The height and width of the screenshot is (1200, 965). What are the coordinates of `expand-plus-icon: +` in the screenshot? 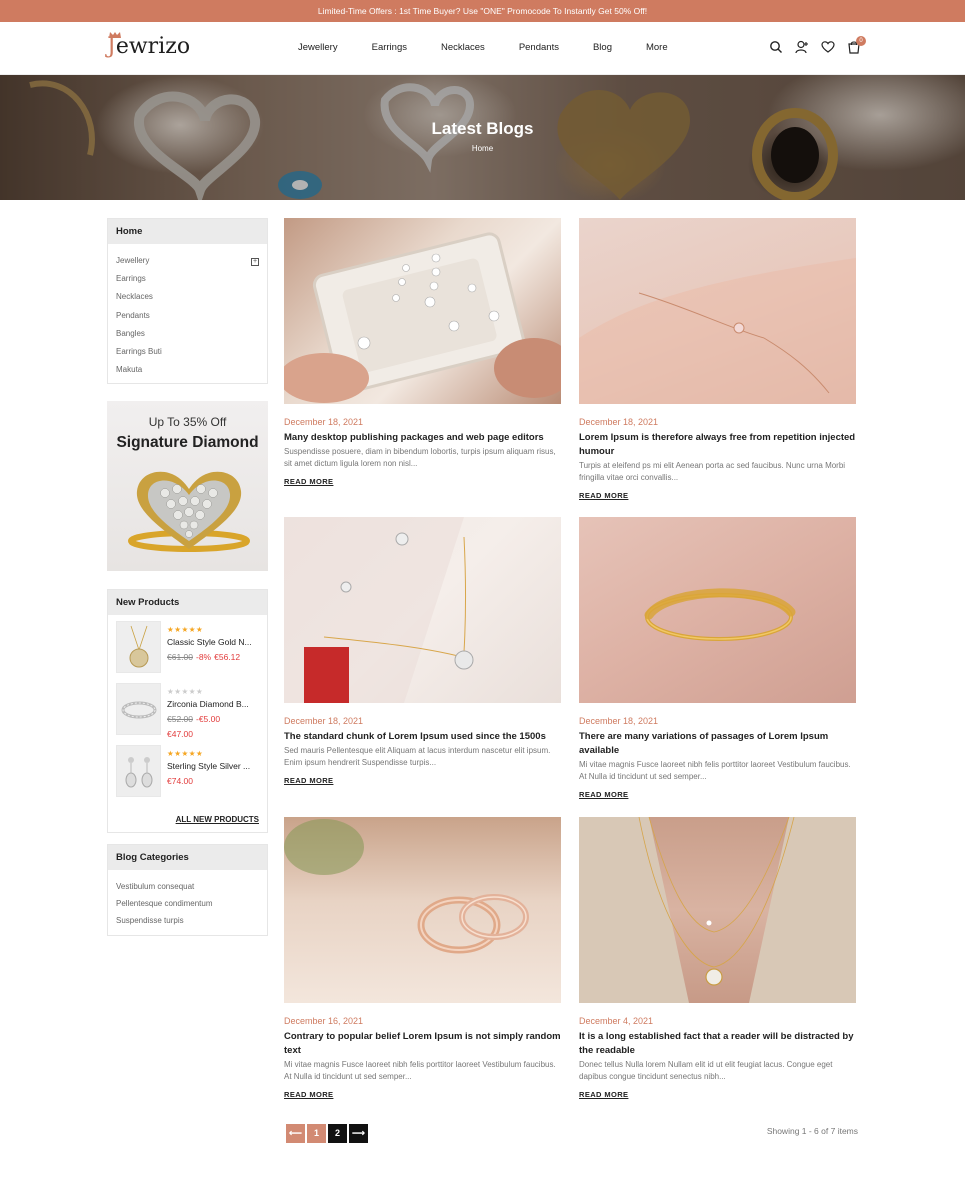 It's located at (255, 262).